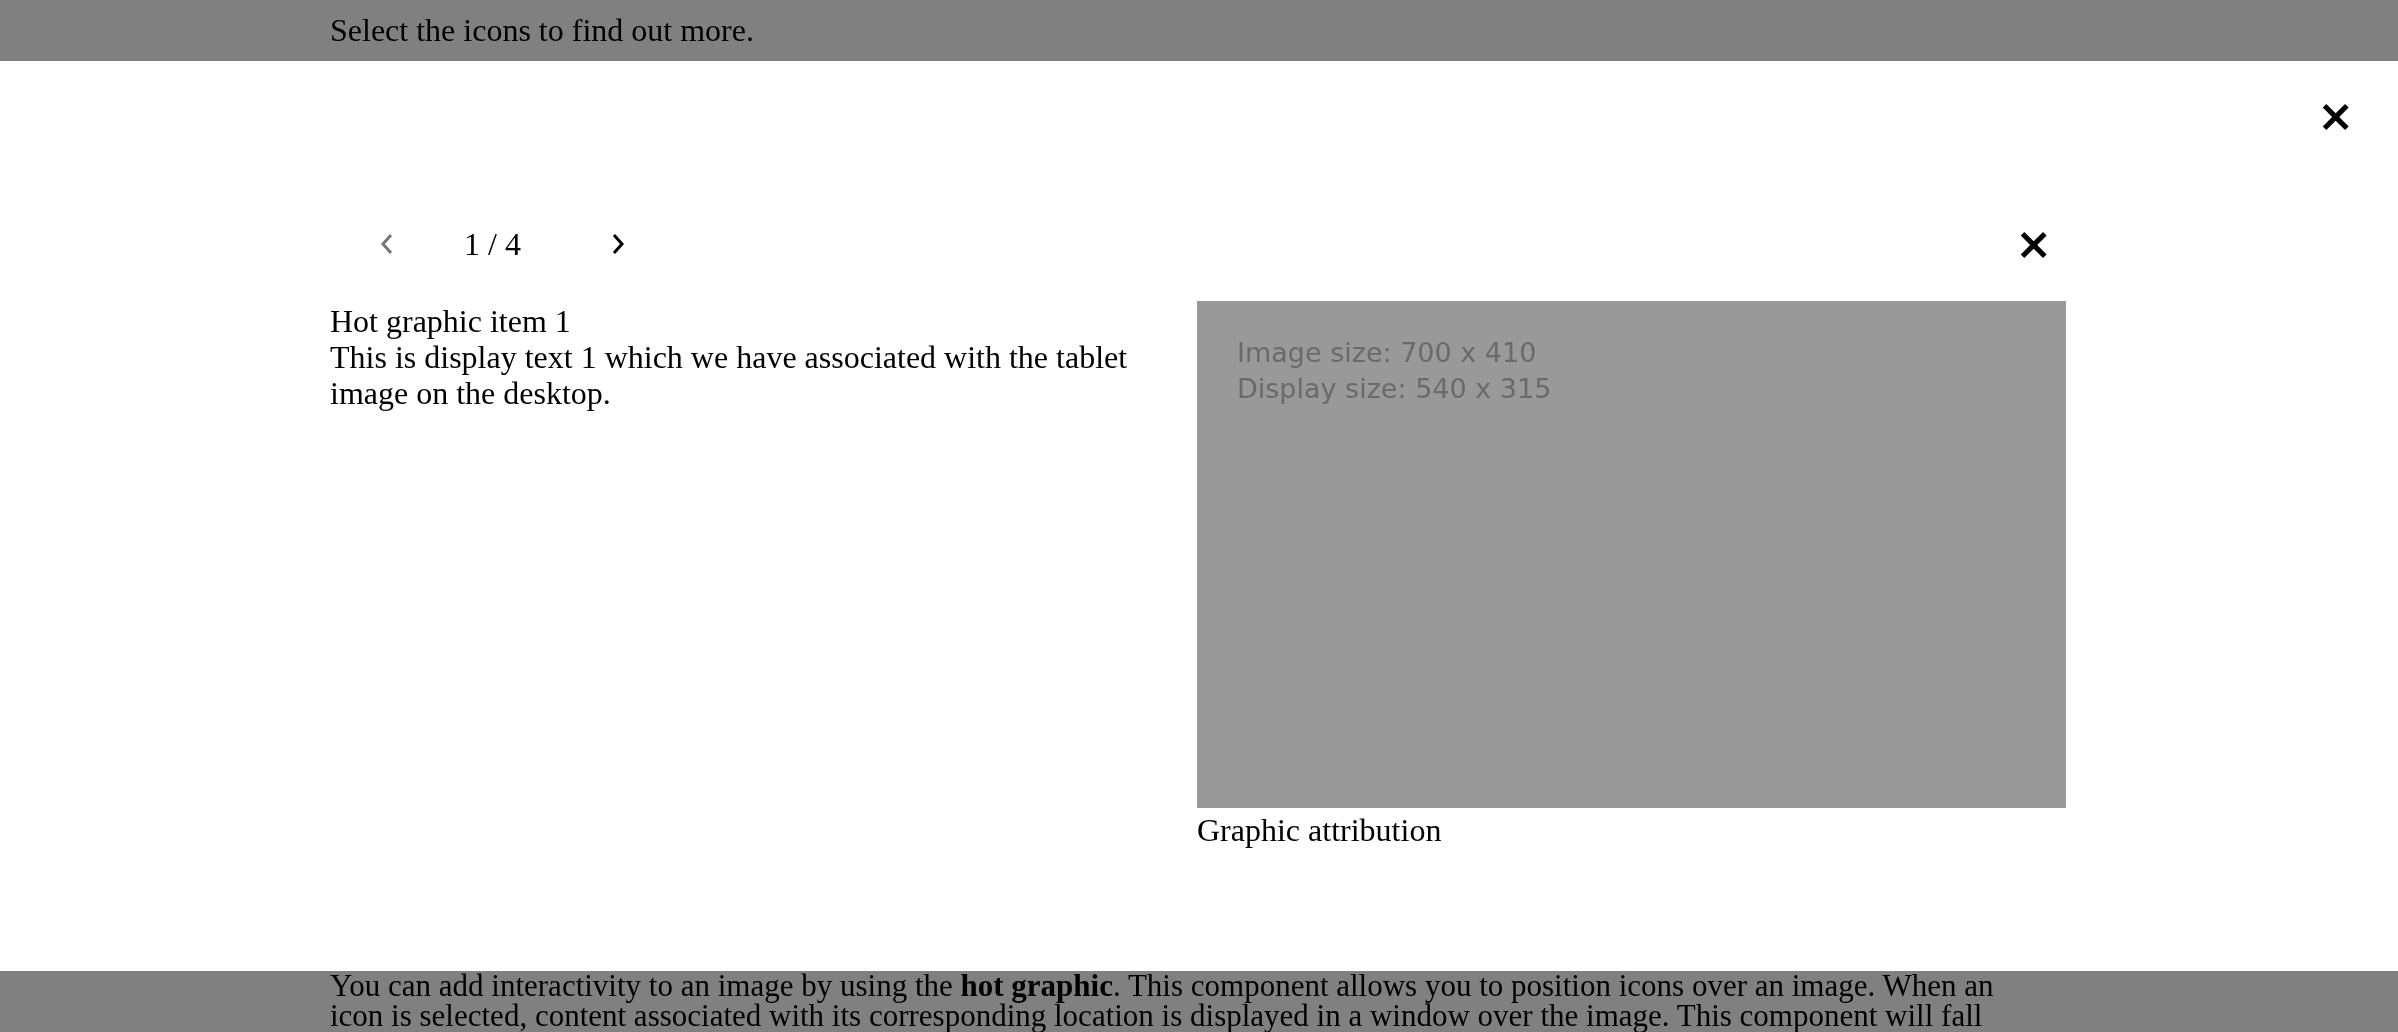  What do you see at coordinates (387, 244) in the screenshot?
I see `chevron-left-icon` at bounding box center [387, 244].